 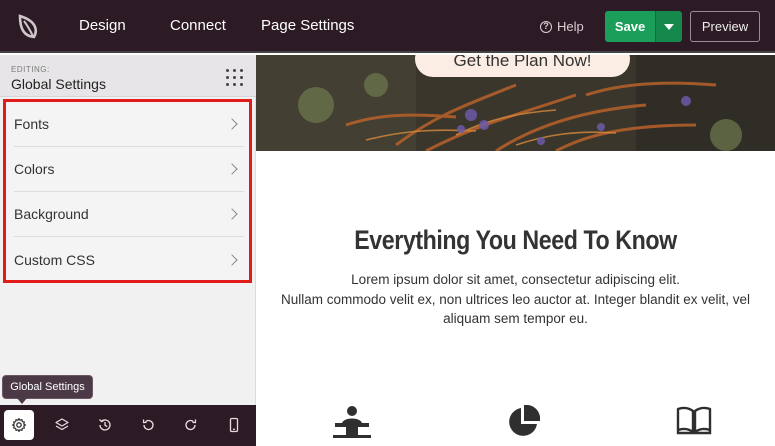 I want to click on caret-down-icon, so click(x=669, y=26).